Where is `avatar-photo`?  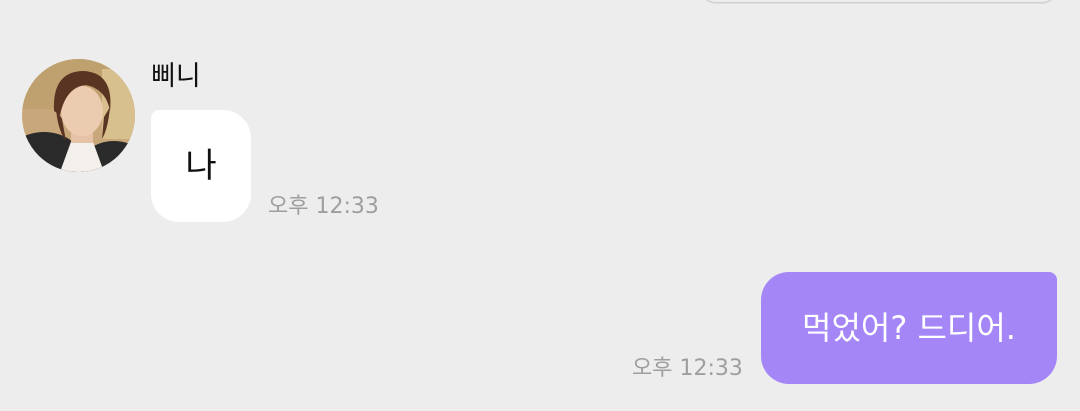 avatar-photo is located at coordinates (78, 115).